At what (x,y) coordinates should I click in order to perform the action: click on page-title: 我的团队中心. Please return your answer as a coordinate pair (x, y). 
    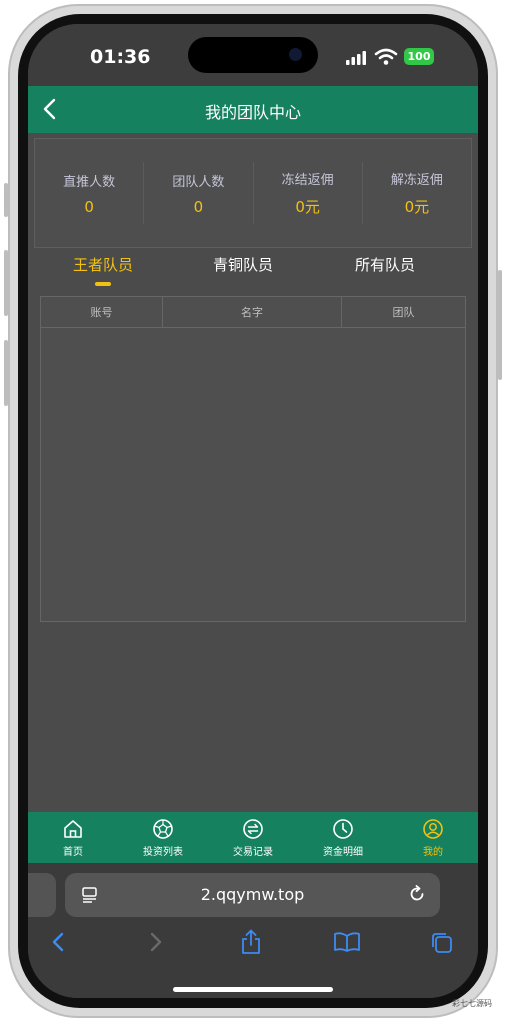
    Looking at the image, I should click on (252, 112).